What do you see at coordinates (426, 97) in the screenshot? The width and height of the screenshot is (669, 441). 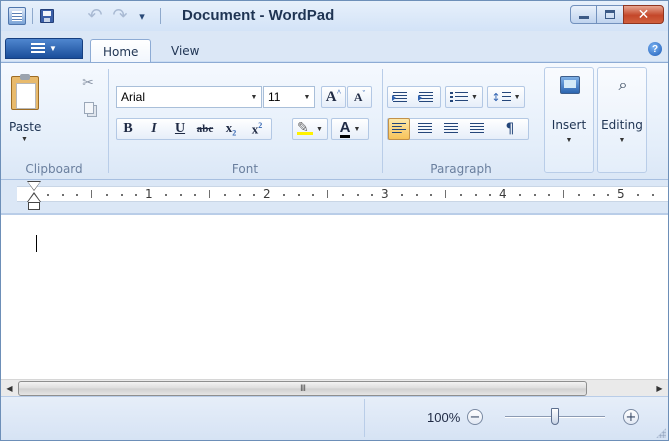 I see `increase-indent-button` at bounding box center [426, 97].